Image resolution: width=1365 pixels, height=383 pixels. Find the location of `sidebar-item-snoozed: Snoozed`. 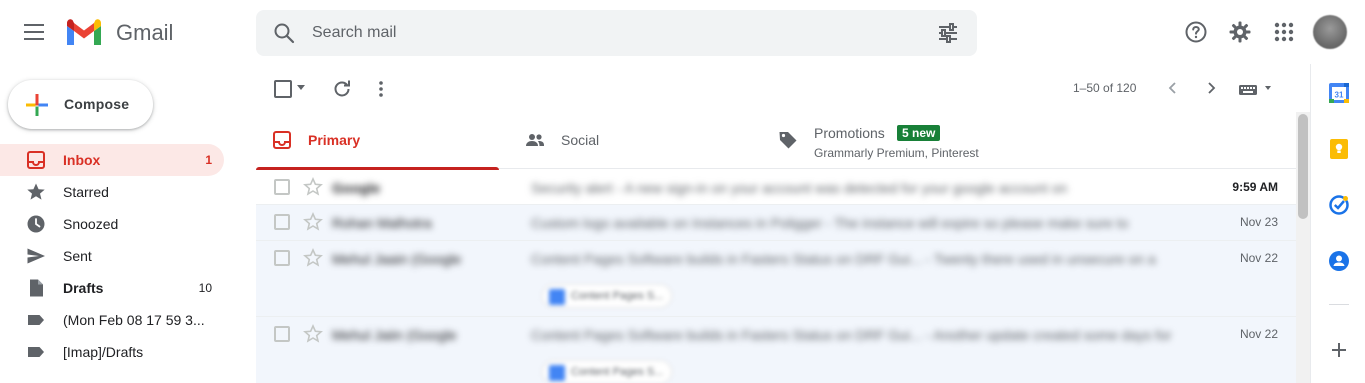

sidebar-item-snoozed: Snoozed is located at coordinates (112, 224).